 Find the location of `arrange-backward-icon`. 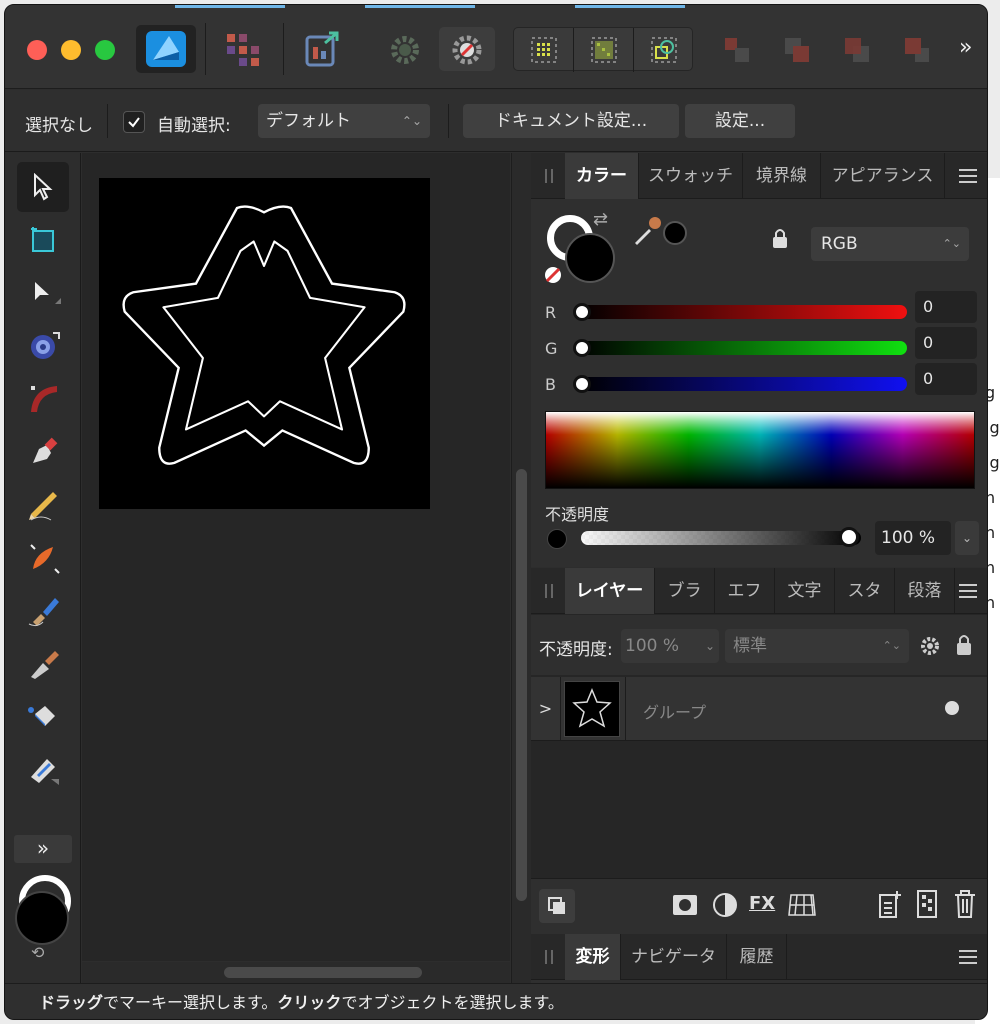

arrange-backward-icon is located at coordinates (797, 50).